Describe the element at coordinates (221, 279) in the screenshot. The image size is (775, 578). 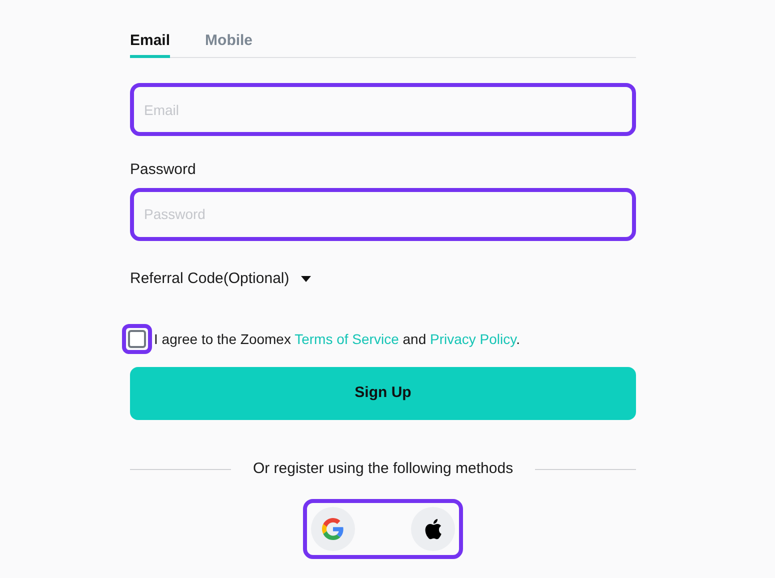
I see `referral-code-toggle: Referral Code(Optional)` at that location.